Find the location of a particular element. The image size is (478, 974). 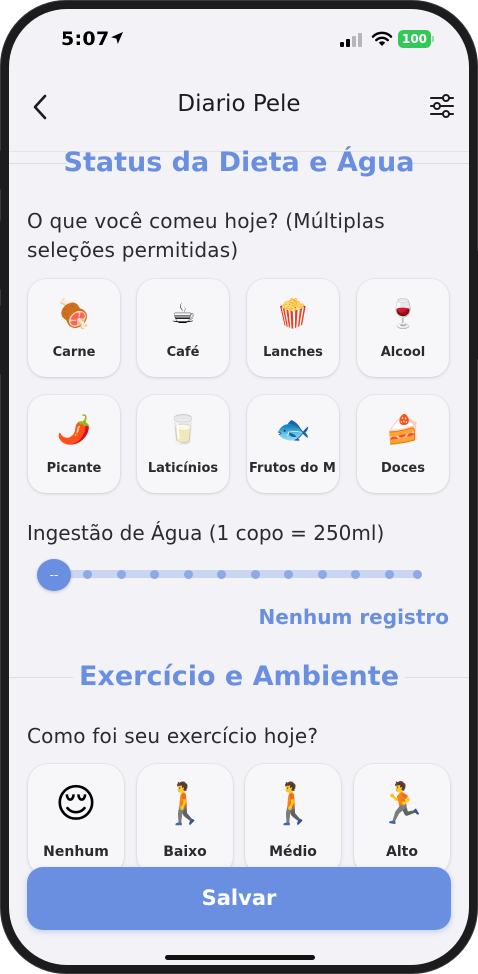

status-time: 5:07 is located at coordinates (85, 39).